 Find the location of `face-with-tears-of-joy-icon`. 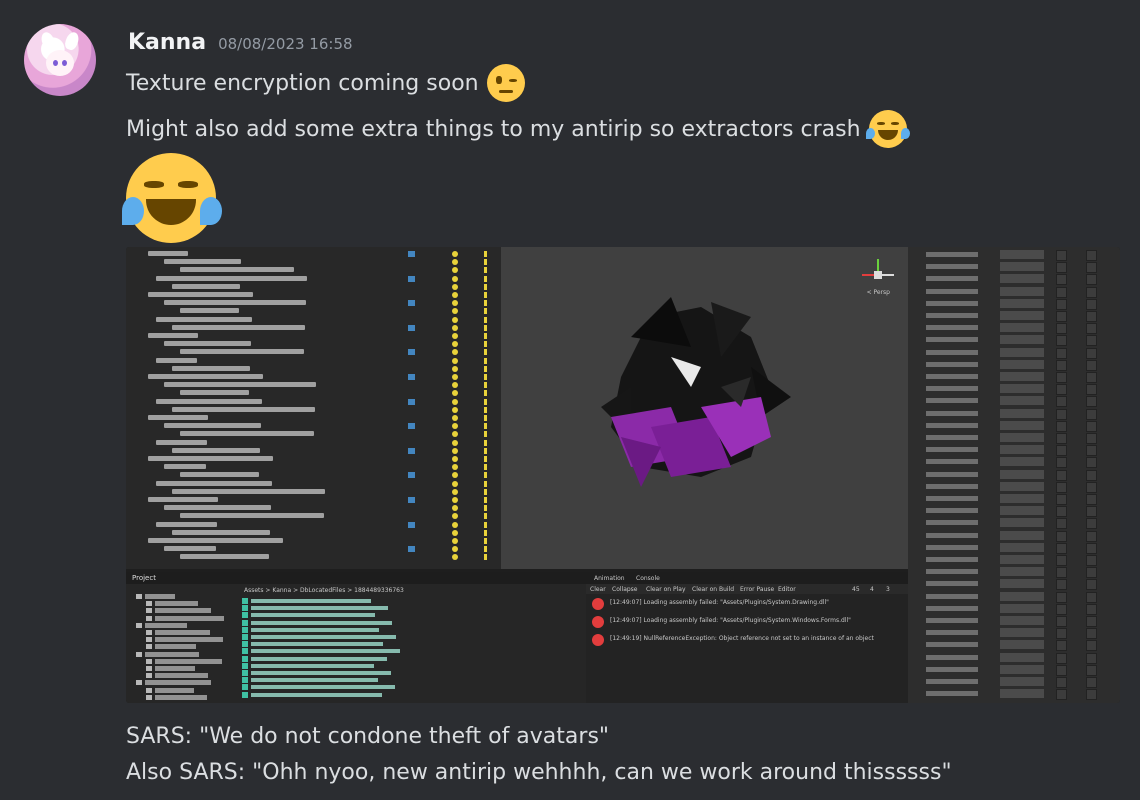

face-with-tears-of-joy-icon is located at coordinates (887, 129).